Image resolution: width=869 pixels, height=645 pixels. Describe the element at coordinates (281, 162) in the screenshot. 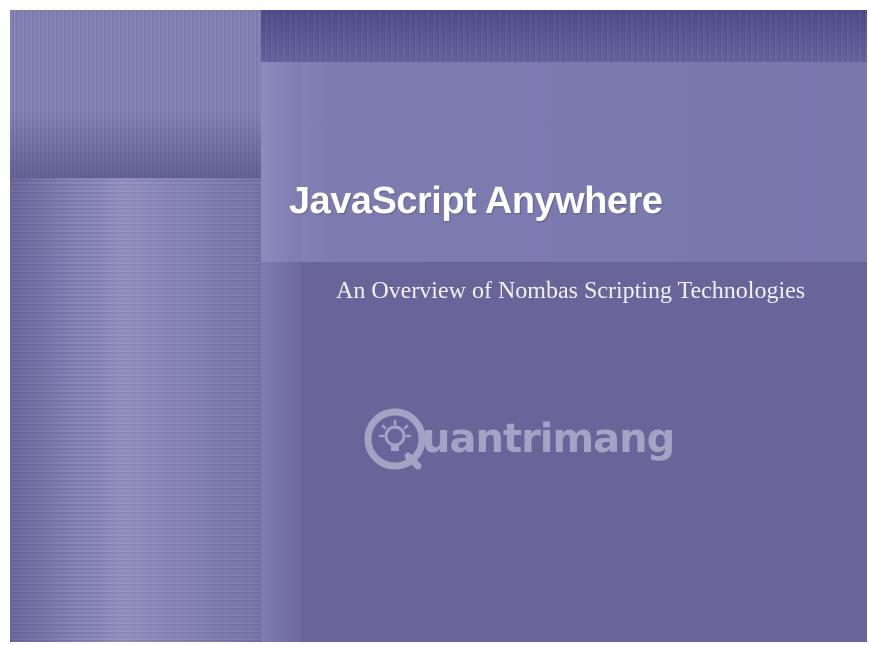

I see `title-panel-edge` at that location.